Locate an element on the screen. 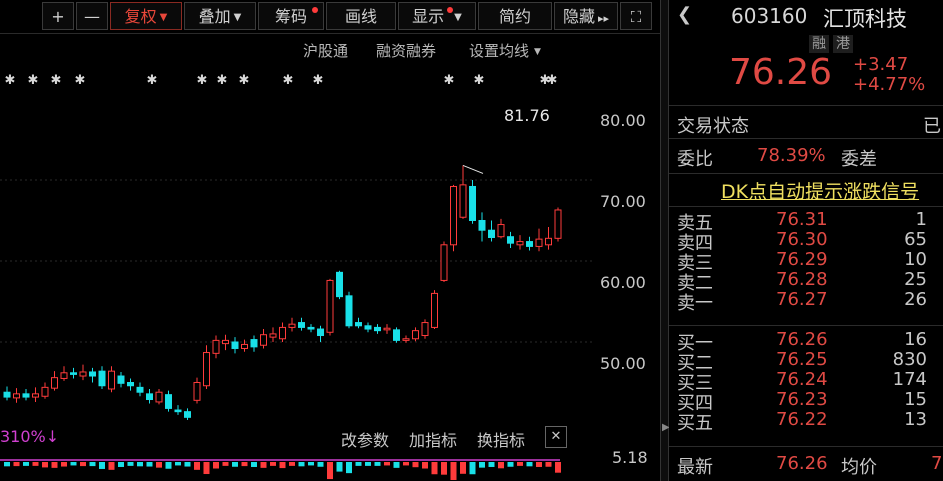 The image size is (943, 481). huaxian-button: 画线 is located at coordinates (361, 16).